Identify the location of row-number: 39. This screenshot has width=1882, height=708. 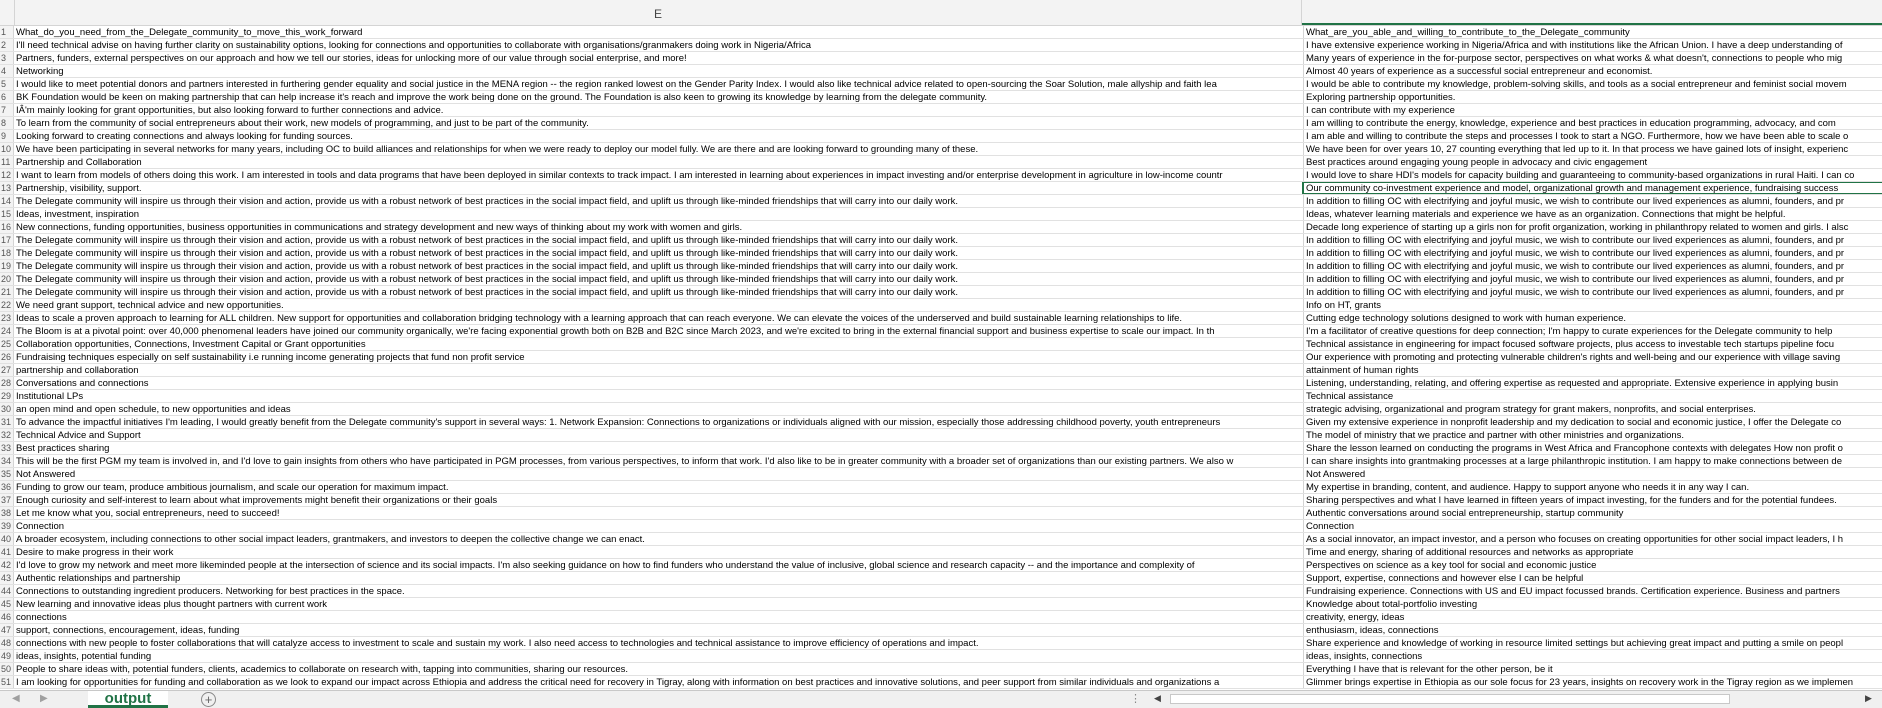
(7, 526).